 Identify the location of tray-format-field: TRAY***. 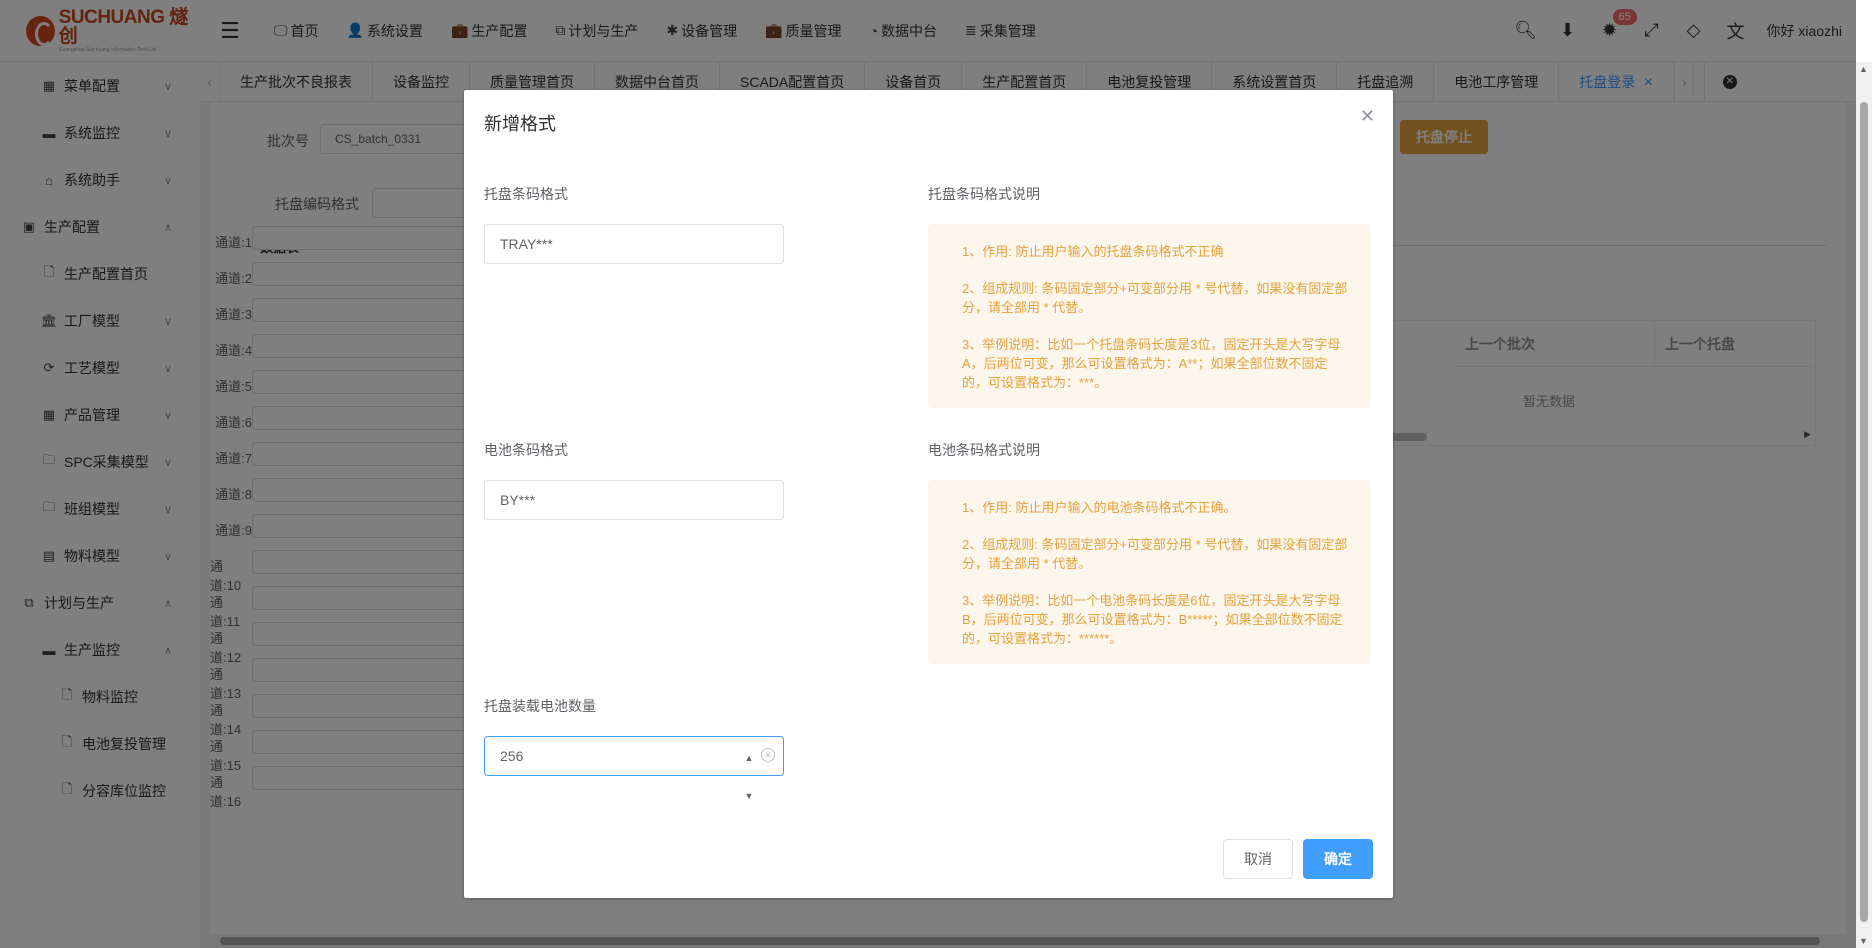
(634, 244).